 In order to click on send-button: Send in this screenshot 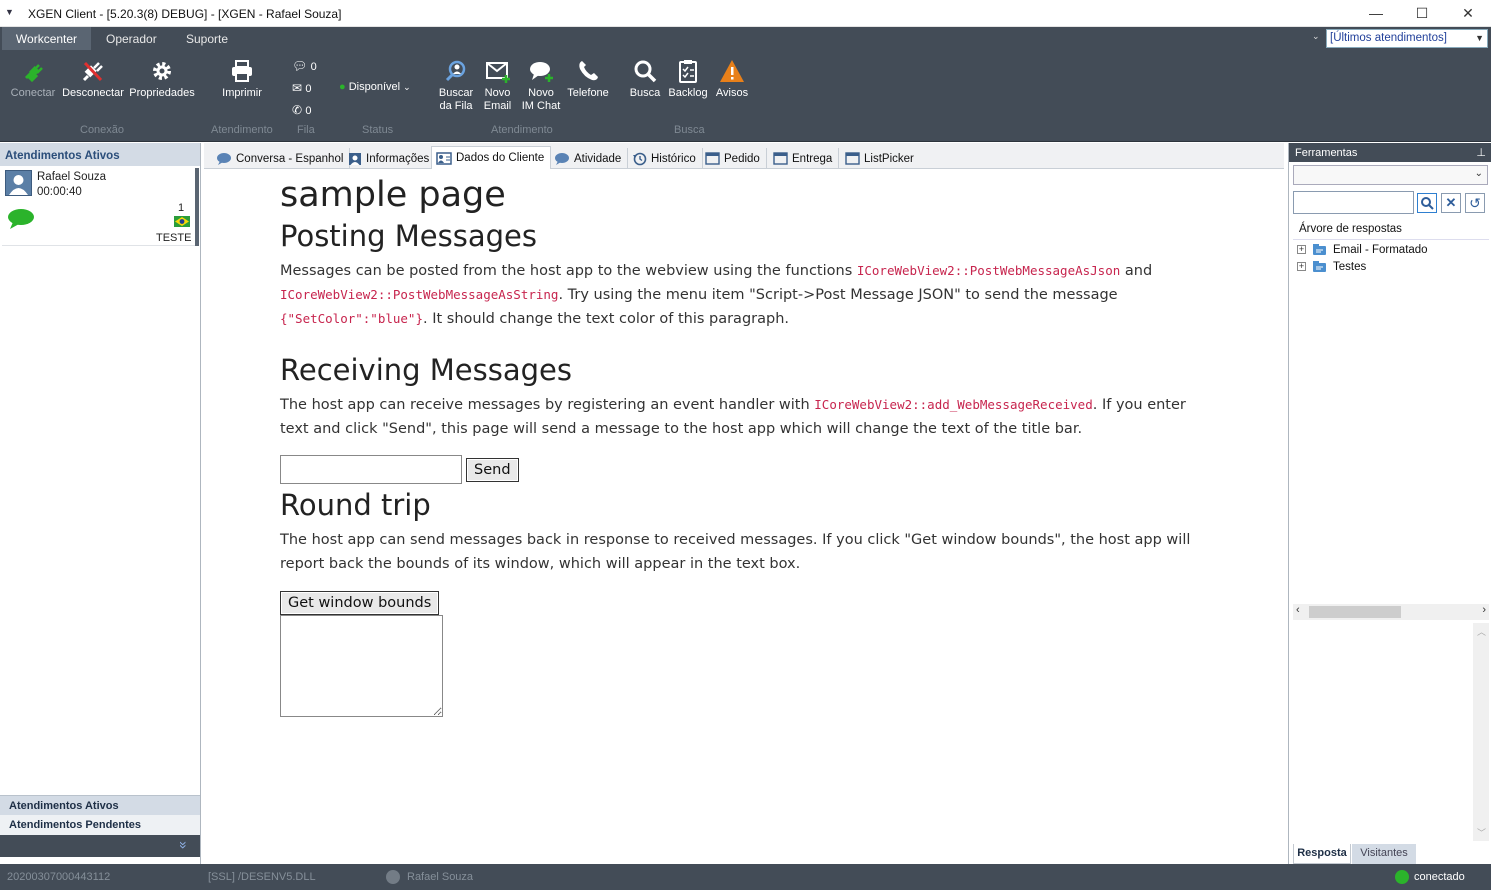, I will do `click(492, 469)`.